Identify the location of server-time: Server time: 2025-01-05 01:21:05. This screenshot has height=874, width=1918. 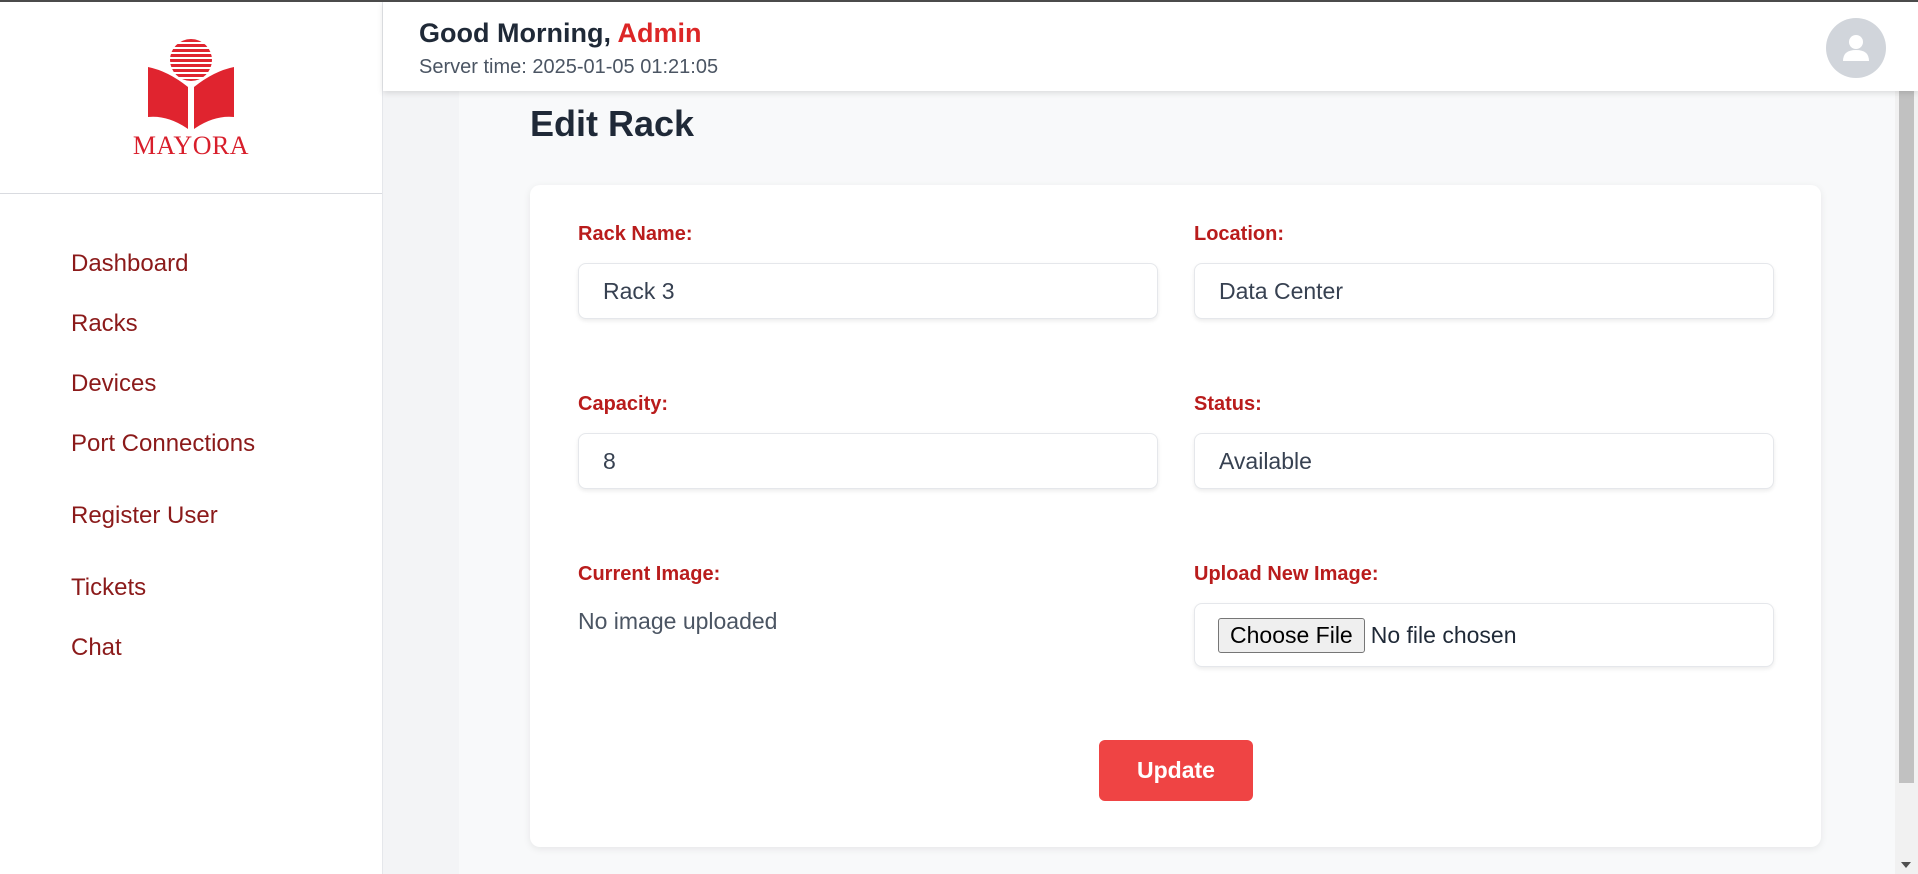
(569, 67).